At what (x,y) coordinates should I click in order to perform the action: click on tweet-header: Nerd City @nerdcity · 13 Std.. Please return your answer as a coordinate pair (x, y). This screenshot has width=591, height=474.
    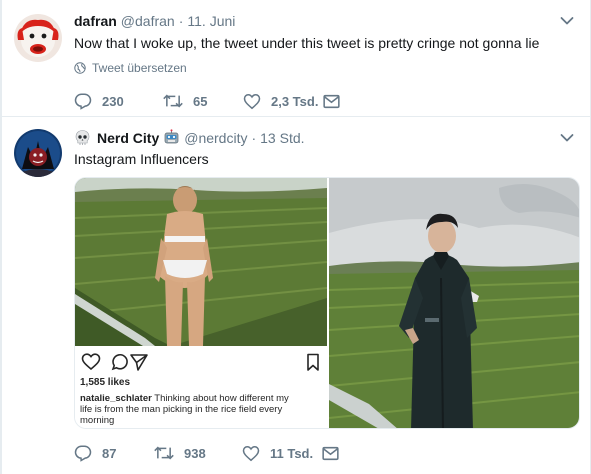
    Looking at the image, I should click on (189, 137).